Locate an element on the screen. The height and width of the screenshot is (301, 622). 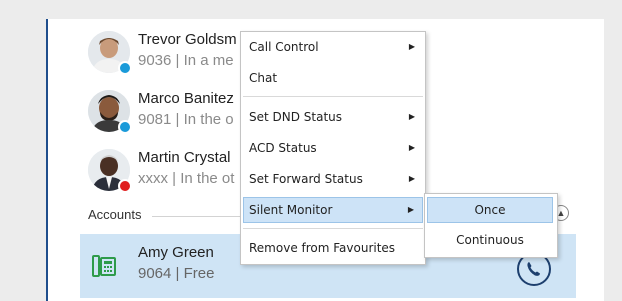
menu-item-set-forward-status: Set Forward Status ▶ is located at coordinates (333, 179).